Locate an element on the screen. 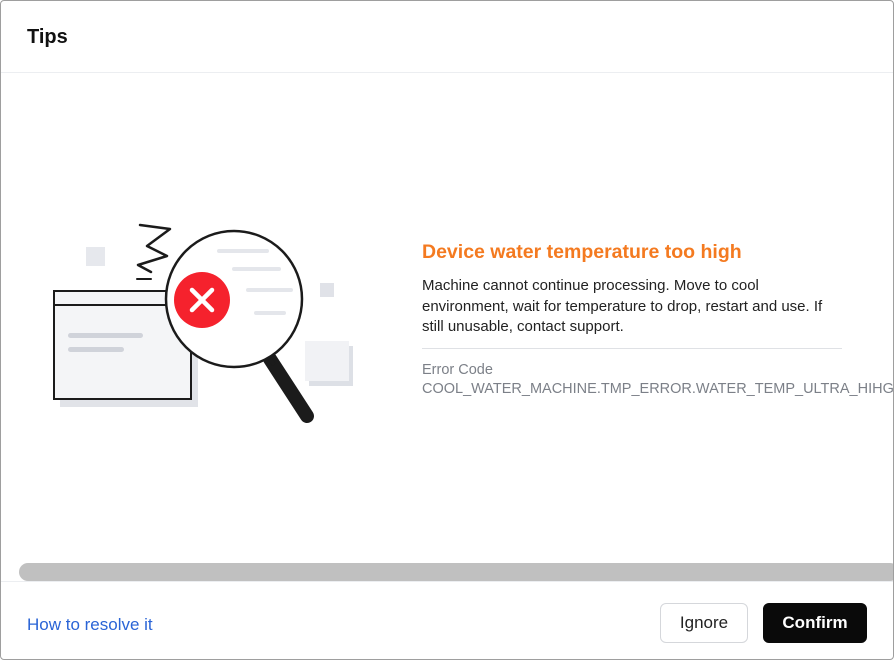 This screenshot has height=660, width=894. error-code-label: Error Code is located at coordinates (457, 369).